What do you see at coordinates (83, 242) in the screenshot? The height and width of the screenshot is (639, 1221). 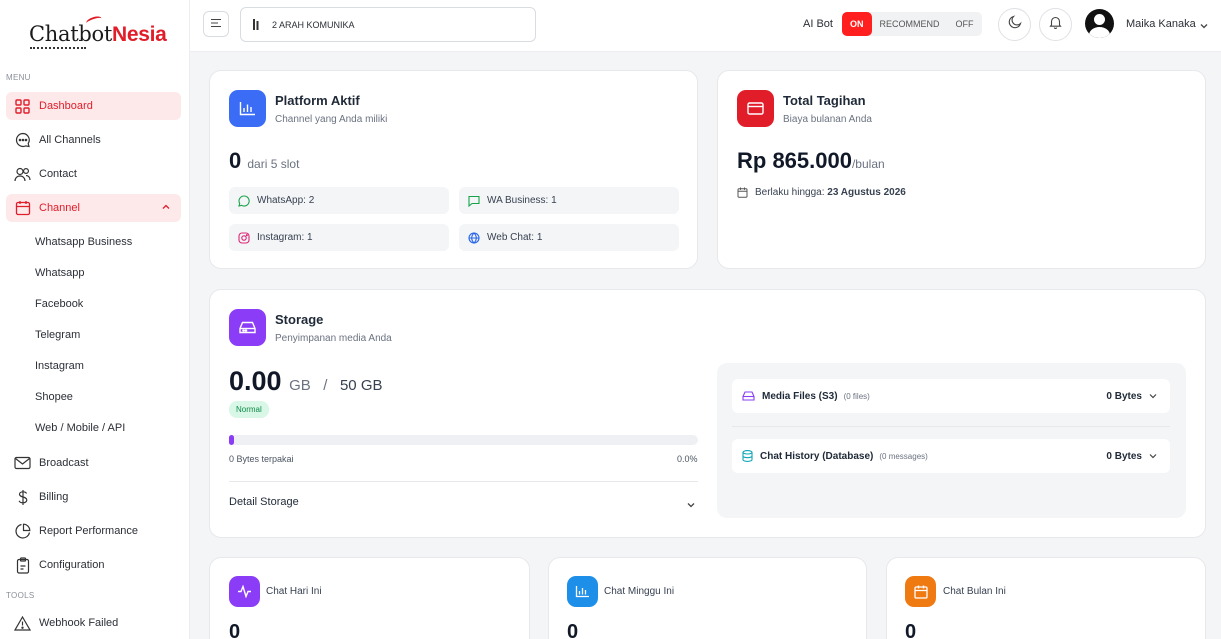 I see `sidebar-subitem-whatsapp-business: Whatsapp Business` at bounding box center [83, 242].